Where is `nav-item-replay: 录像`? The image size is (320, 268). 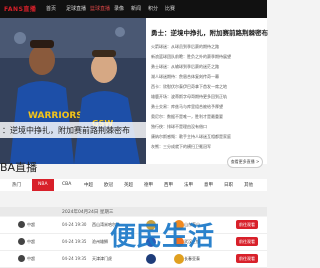 nav-item-replay: 录像 is located at coordinates (119, 8).